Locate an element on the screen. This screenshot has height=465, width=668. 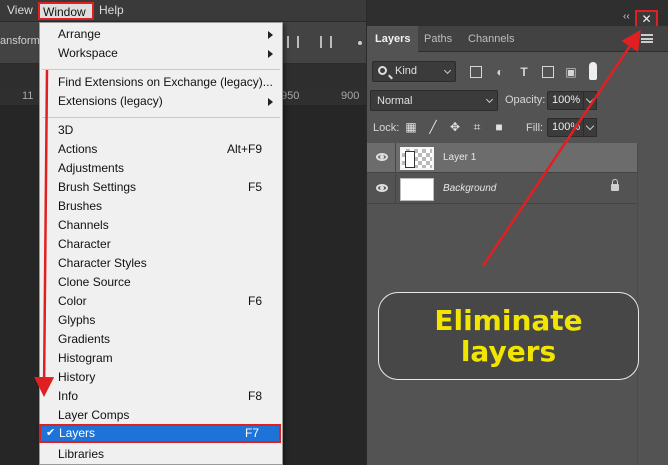
menu-item-workspace: Workspace is located at coordinates (161, 53).